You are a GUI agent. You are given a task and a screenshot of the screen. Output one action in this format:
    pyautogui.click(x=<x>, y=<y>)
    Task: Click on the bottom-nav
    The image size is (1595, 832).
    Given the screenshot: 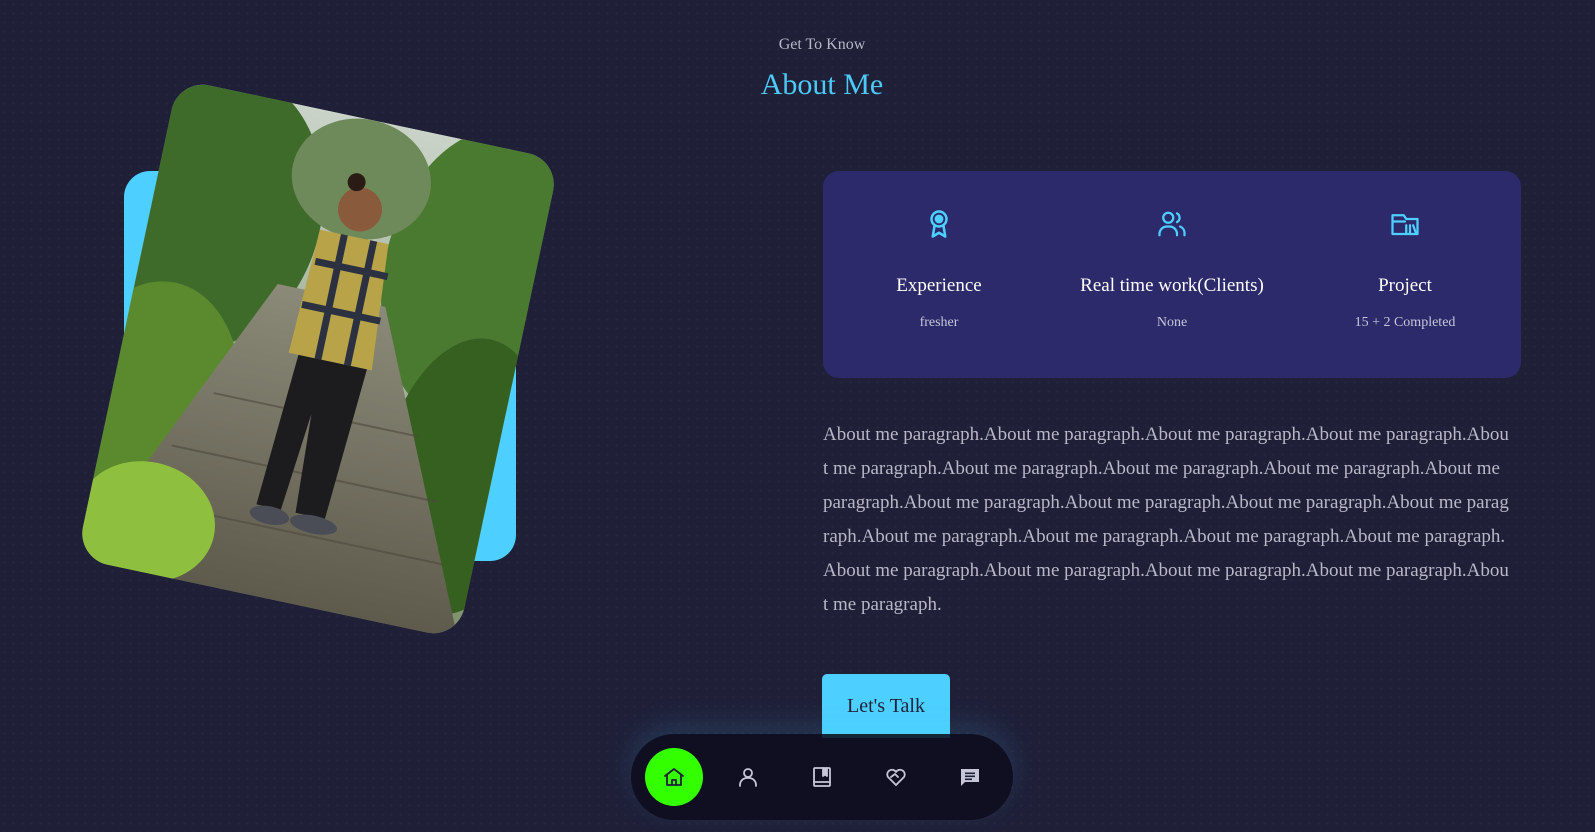 What is the action you would take?
    pyautogui.click(x=822, y=777)
    